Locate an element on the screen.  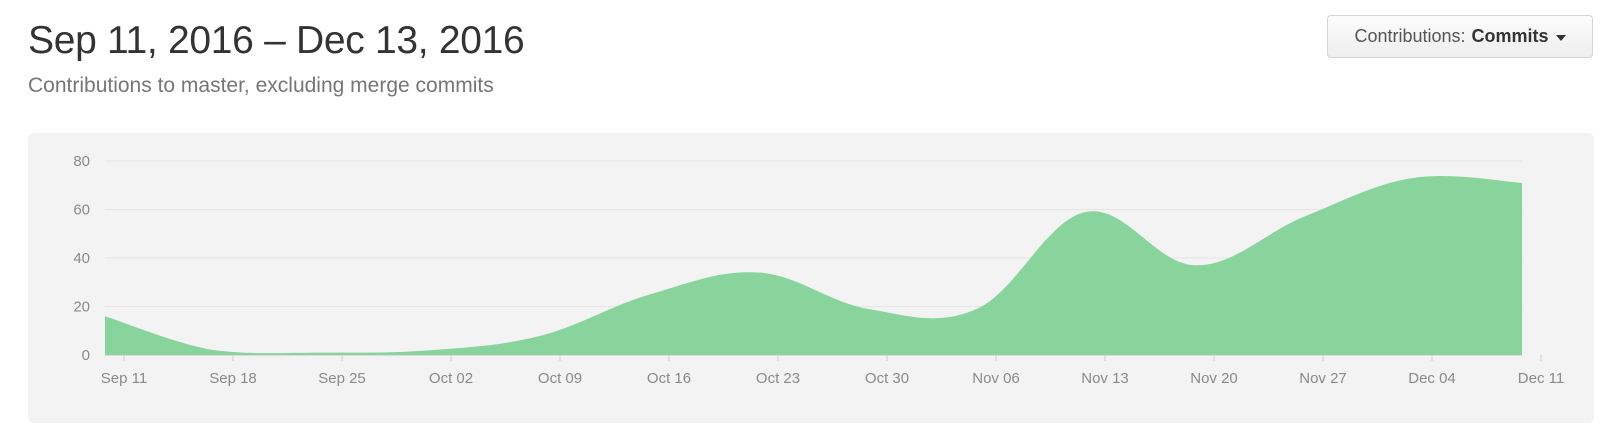
chevron-down-icon is located at coordinates (1560, 37).